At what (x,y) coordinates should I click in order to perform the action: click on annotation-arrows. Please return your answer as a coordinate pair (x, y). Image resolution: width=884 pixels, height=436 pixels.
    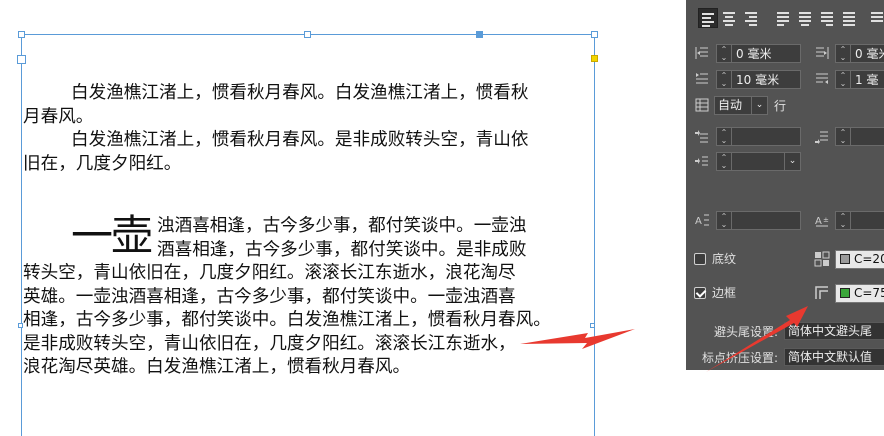
    Looking at the image, I should click on (664, 339).